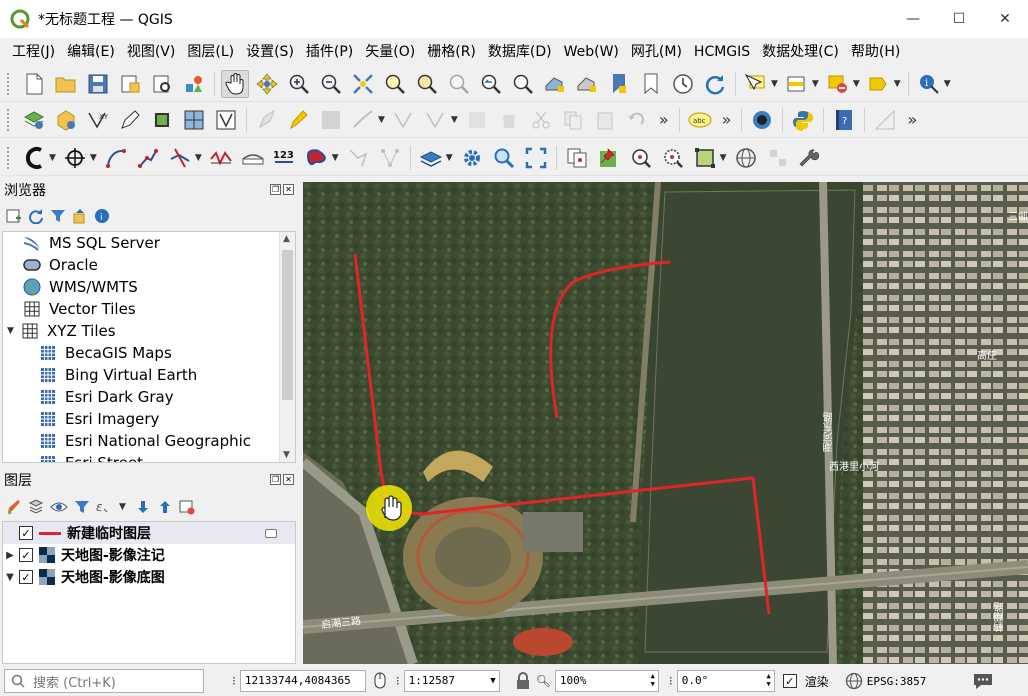 This screenshot has width=1028, height=696. Describe the element at coordinates (149, 441) in the screenshot. I see `browser-item-esri-natgeo: Esri National Geographic` at that location.